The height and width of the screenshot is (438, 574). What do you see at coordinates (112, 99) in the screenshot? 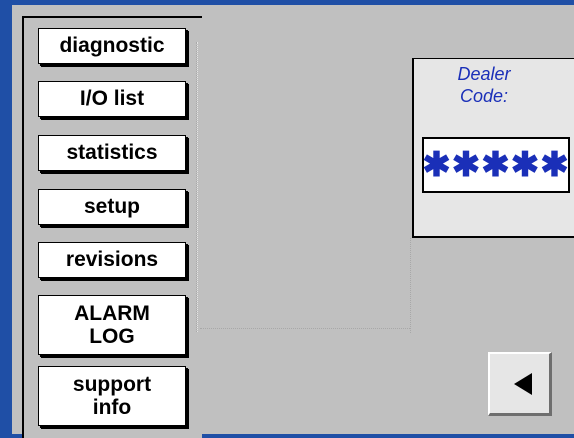
I see `io-list-button: I/O list` at bounding box center [112, 99].